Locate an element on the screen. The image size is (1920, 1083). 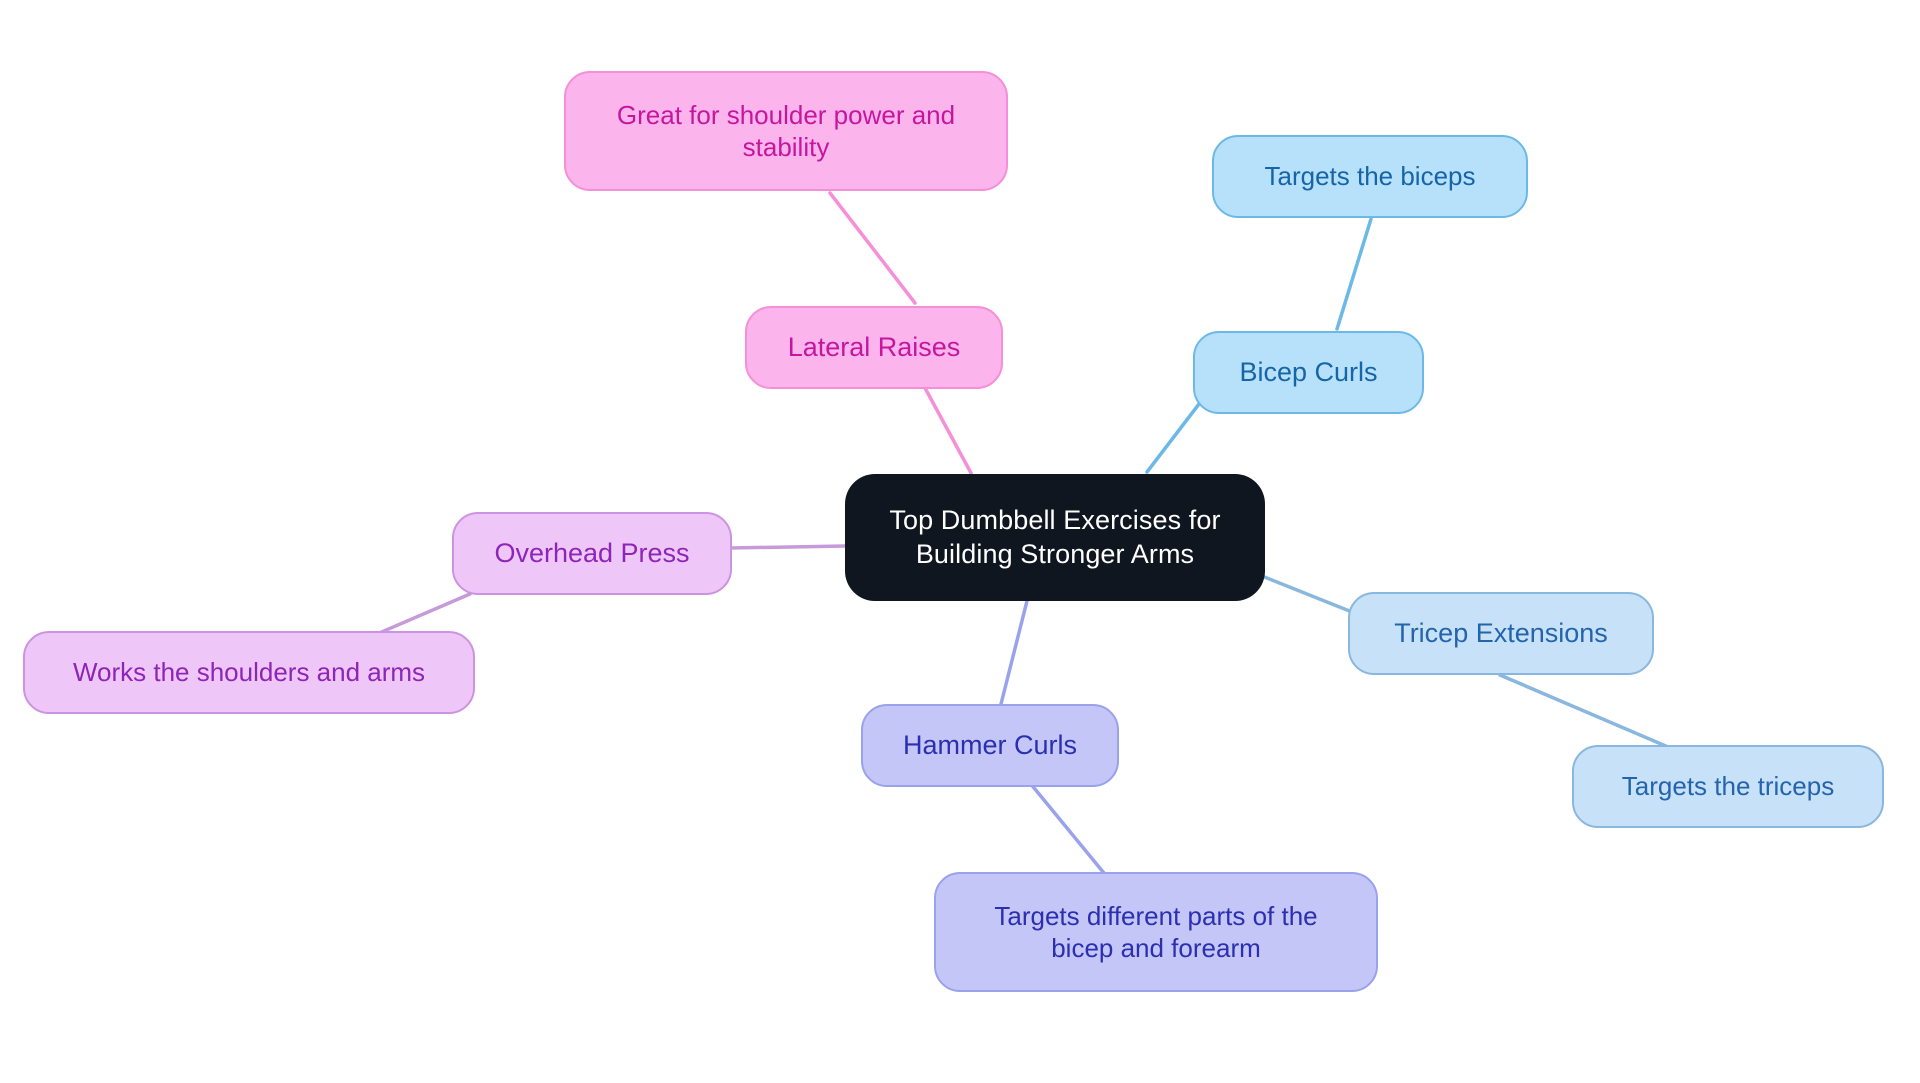
node-targets-the-triceps: Targets the triceps is located at coordinates (1728, 786).